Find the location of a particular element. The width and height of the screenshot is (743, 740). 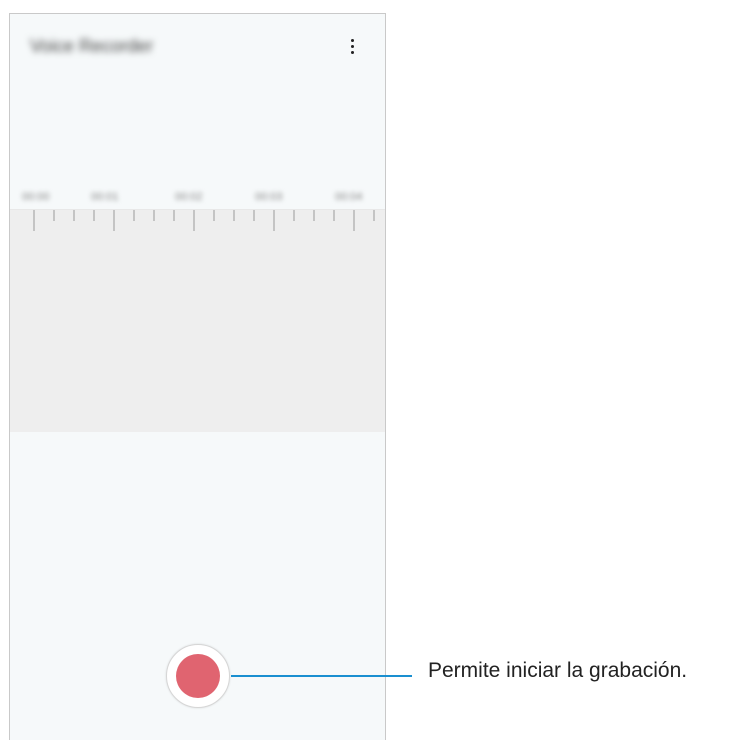

timeline-label: 00:03 is located at coordinates (269, 197).